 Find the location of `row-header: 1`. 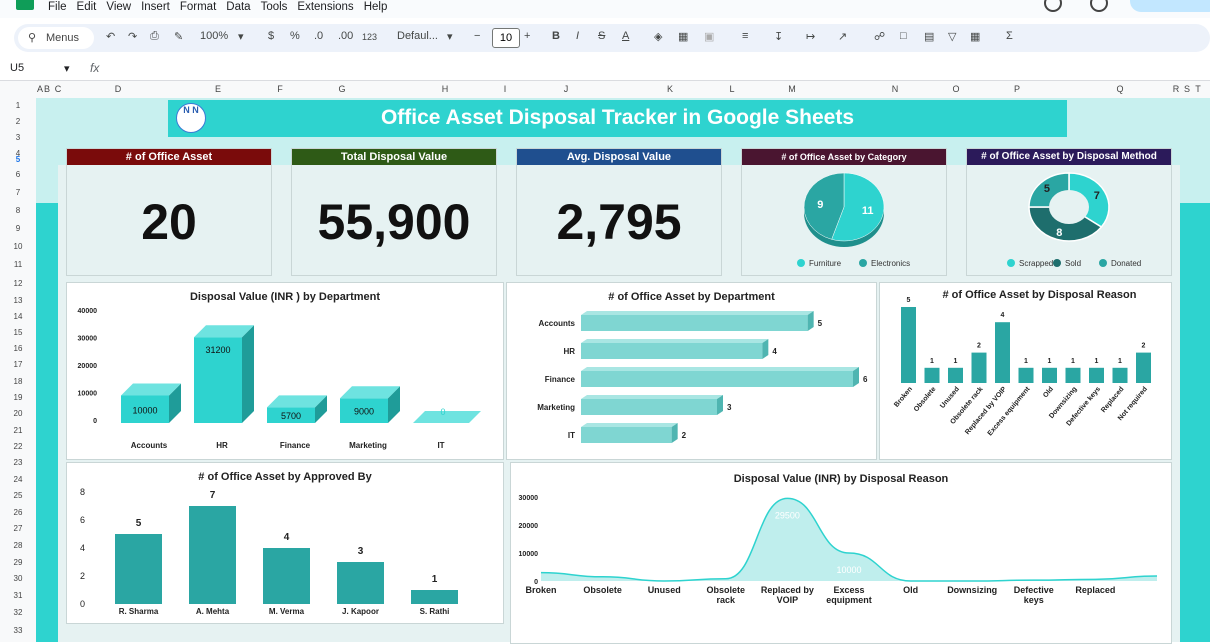

row-header: 1 is located at coordinates (18, 105).